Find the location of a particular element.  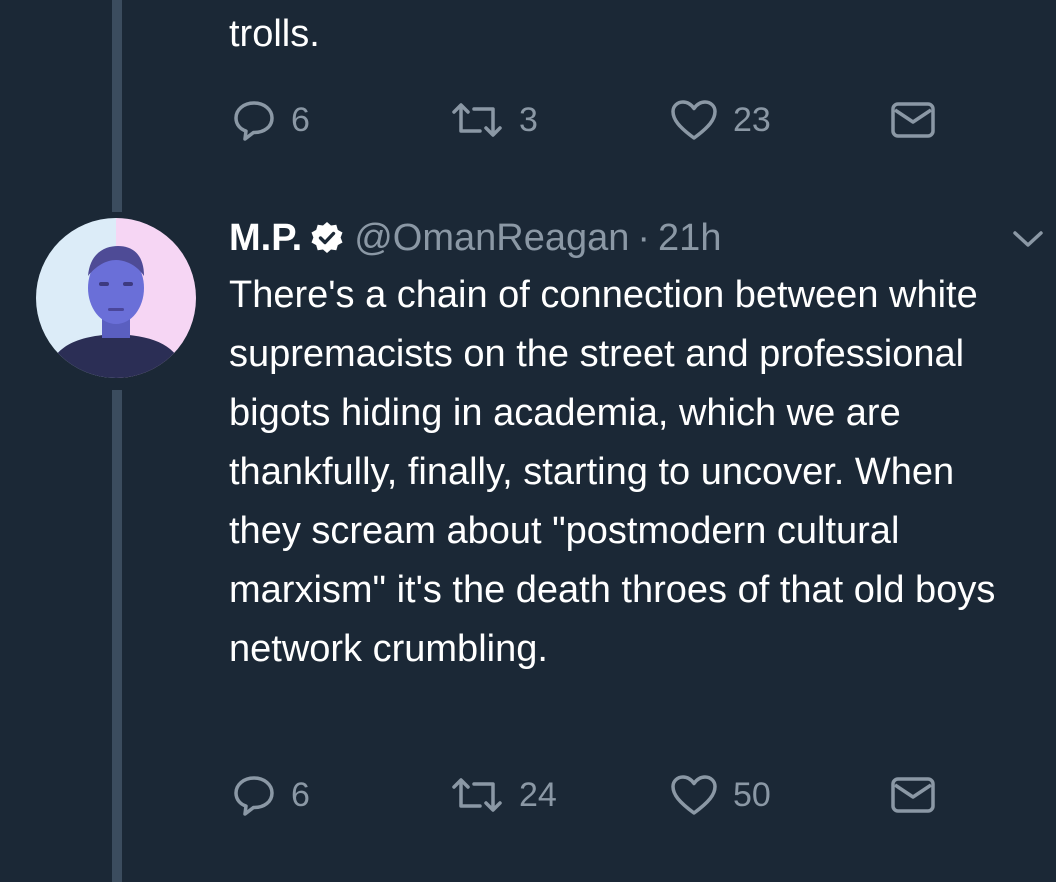

retweet-button: 3 is located at coordinates (493, 120).